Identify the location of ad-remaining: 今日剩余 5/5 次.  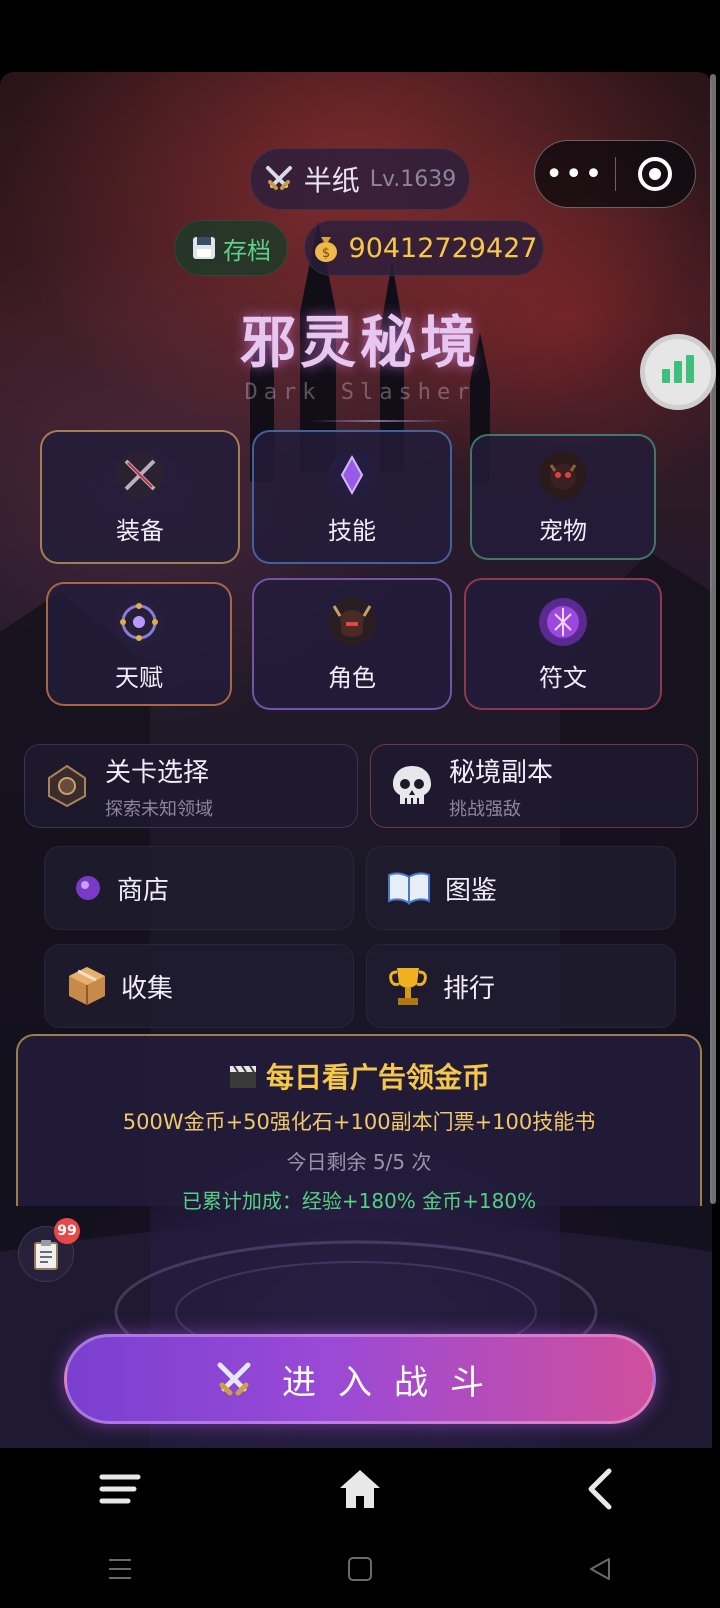
(359, 1162).